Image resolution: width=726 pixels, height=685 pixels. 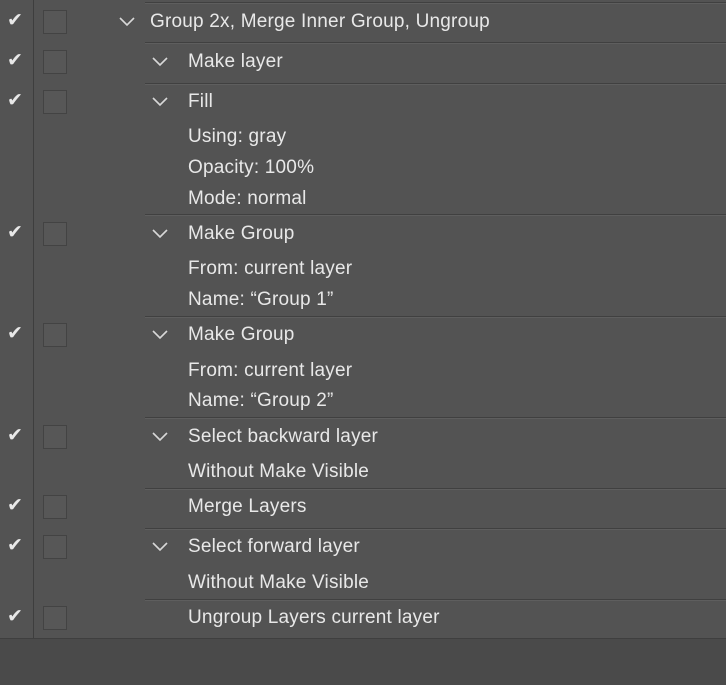 What do you see at coordinates (320, 22) in the screenshot?
I see `action-group-title: Group 2x, Merge Inner Group, Ungroup` at bounding box center [320, 22].